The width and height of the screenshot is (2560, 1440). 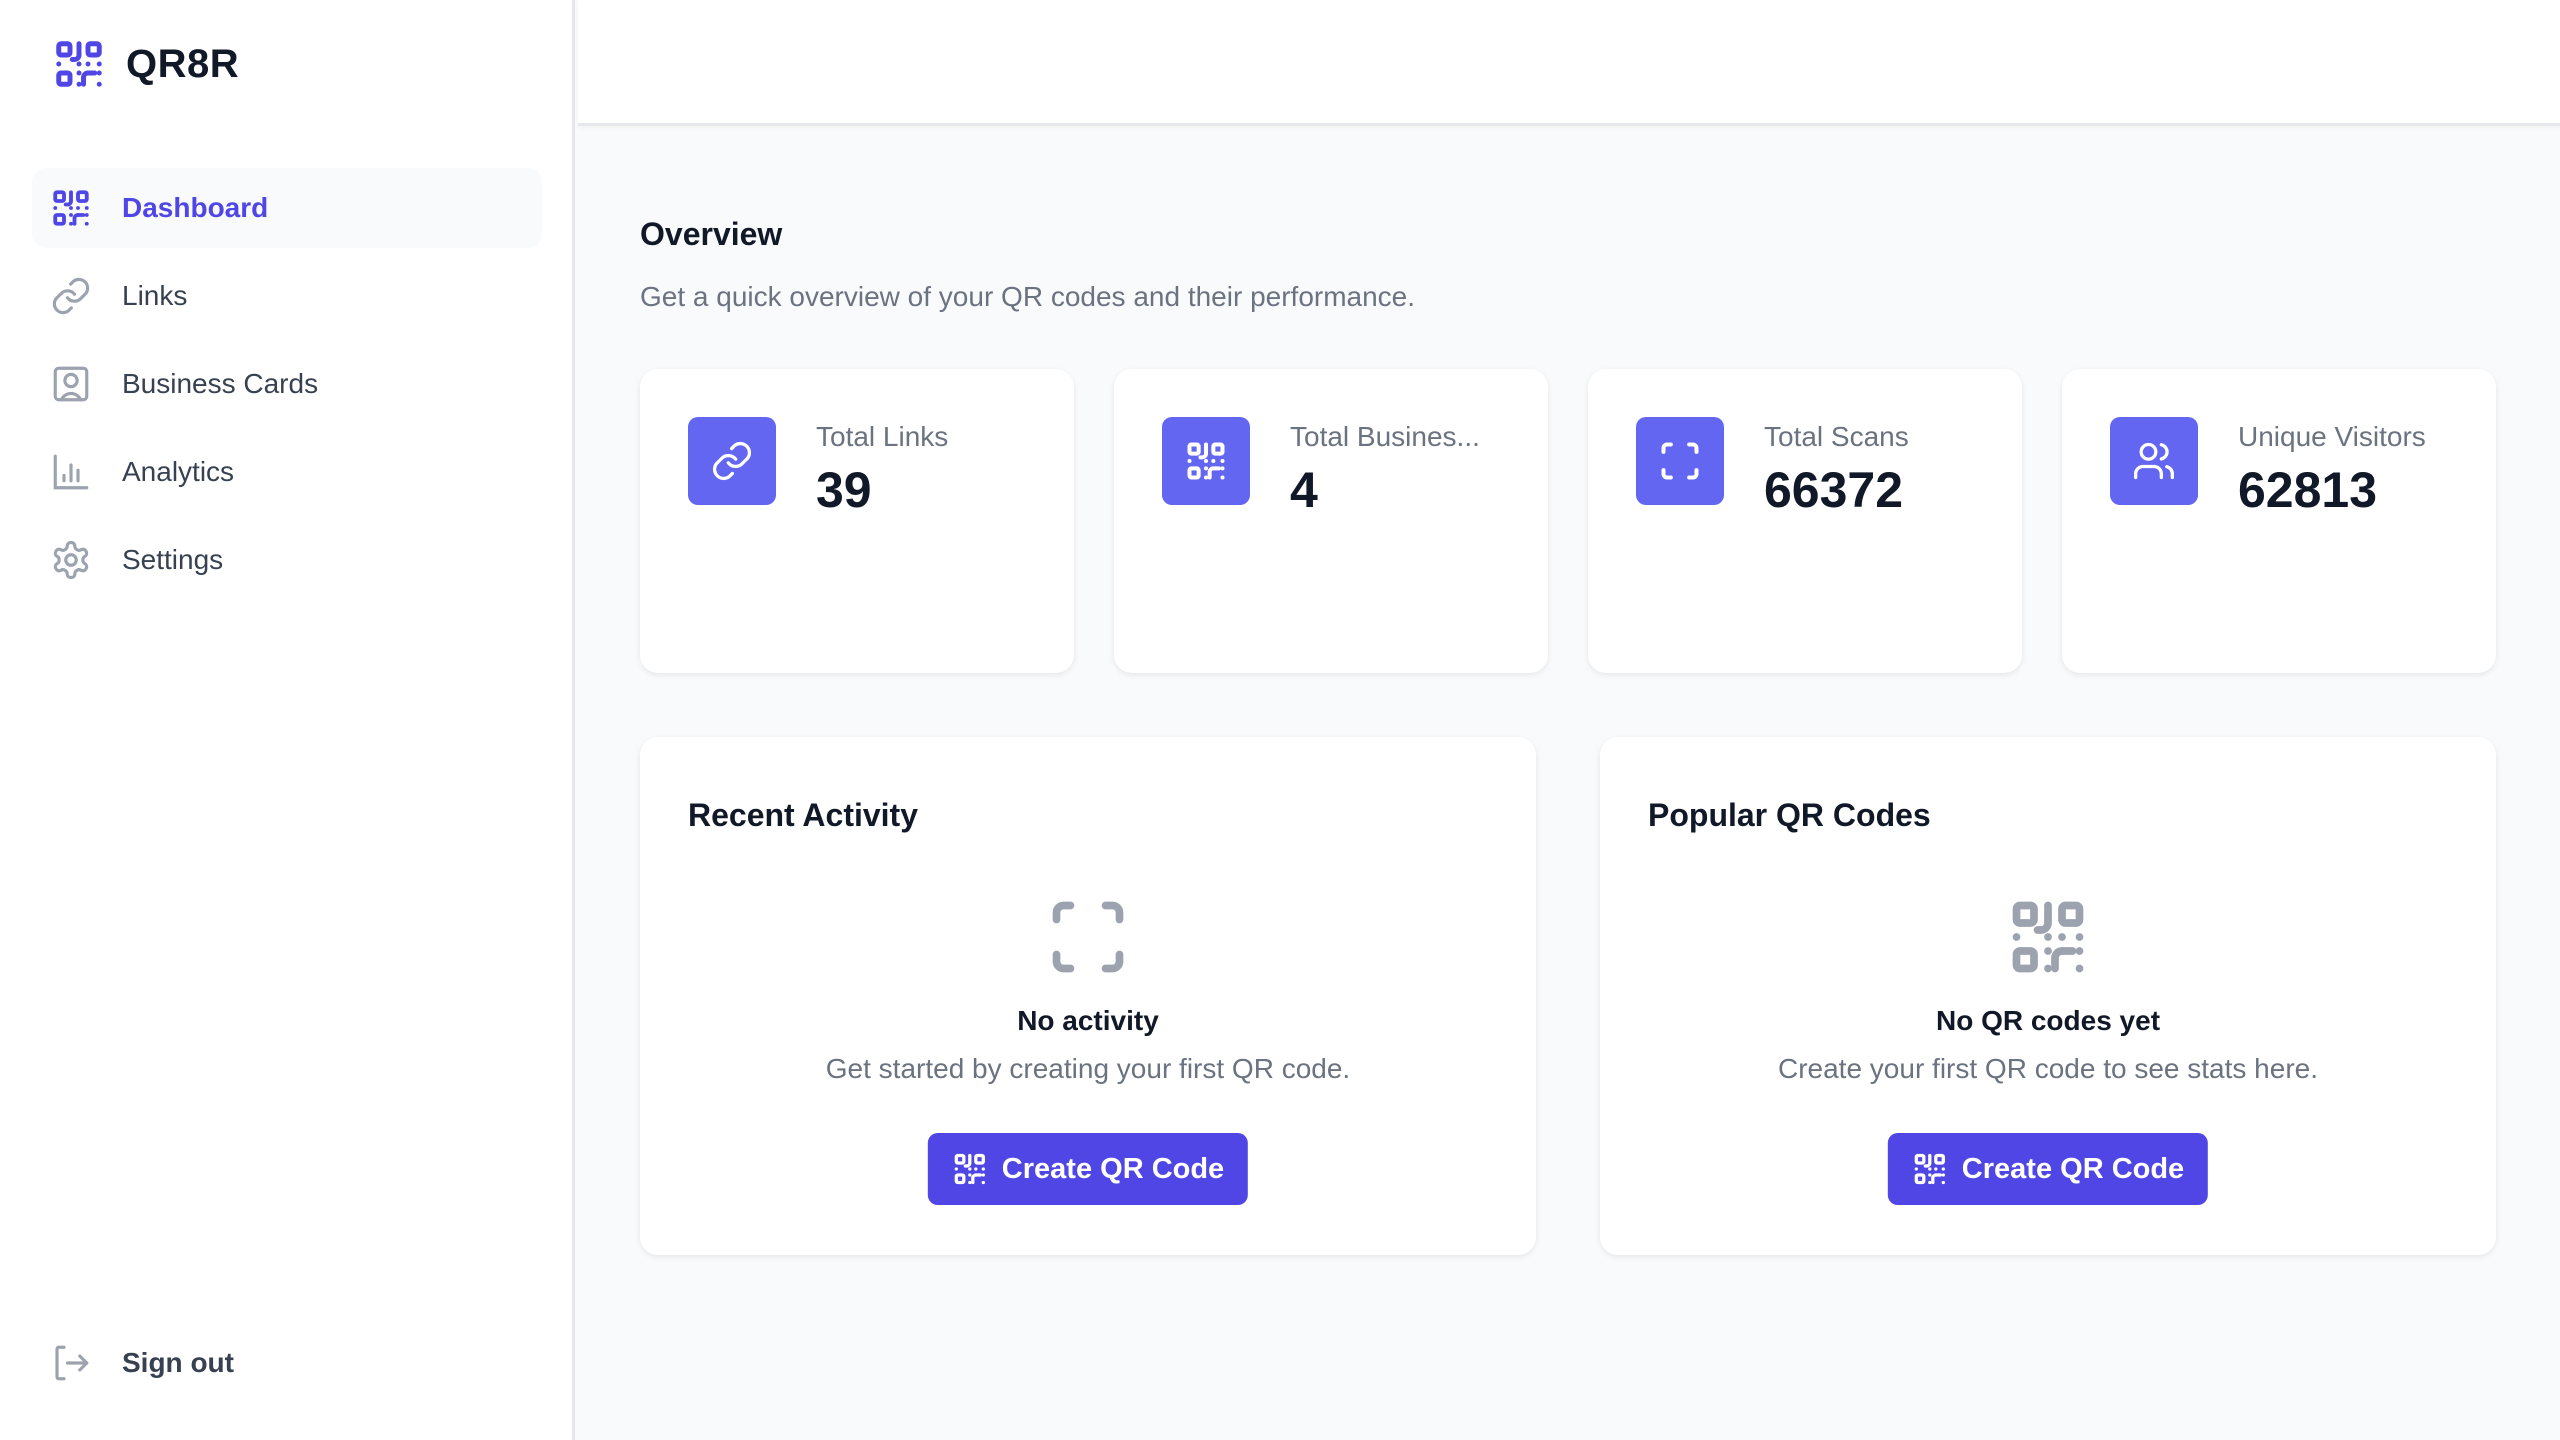 I want to click on stat-card-total-links: Total Links 39, so click(x=857, y=521).